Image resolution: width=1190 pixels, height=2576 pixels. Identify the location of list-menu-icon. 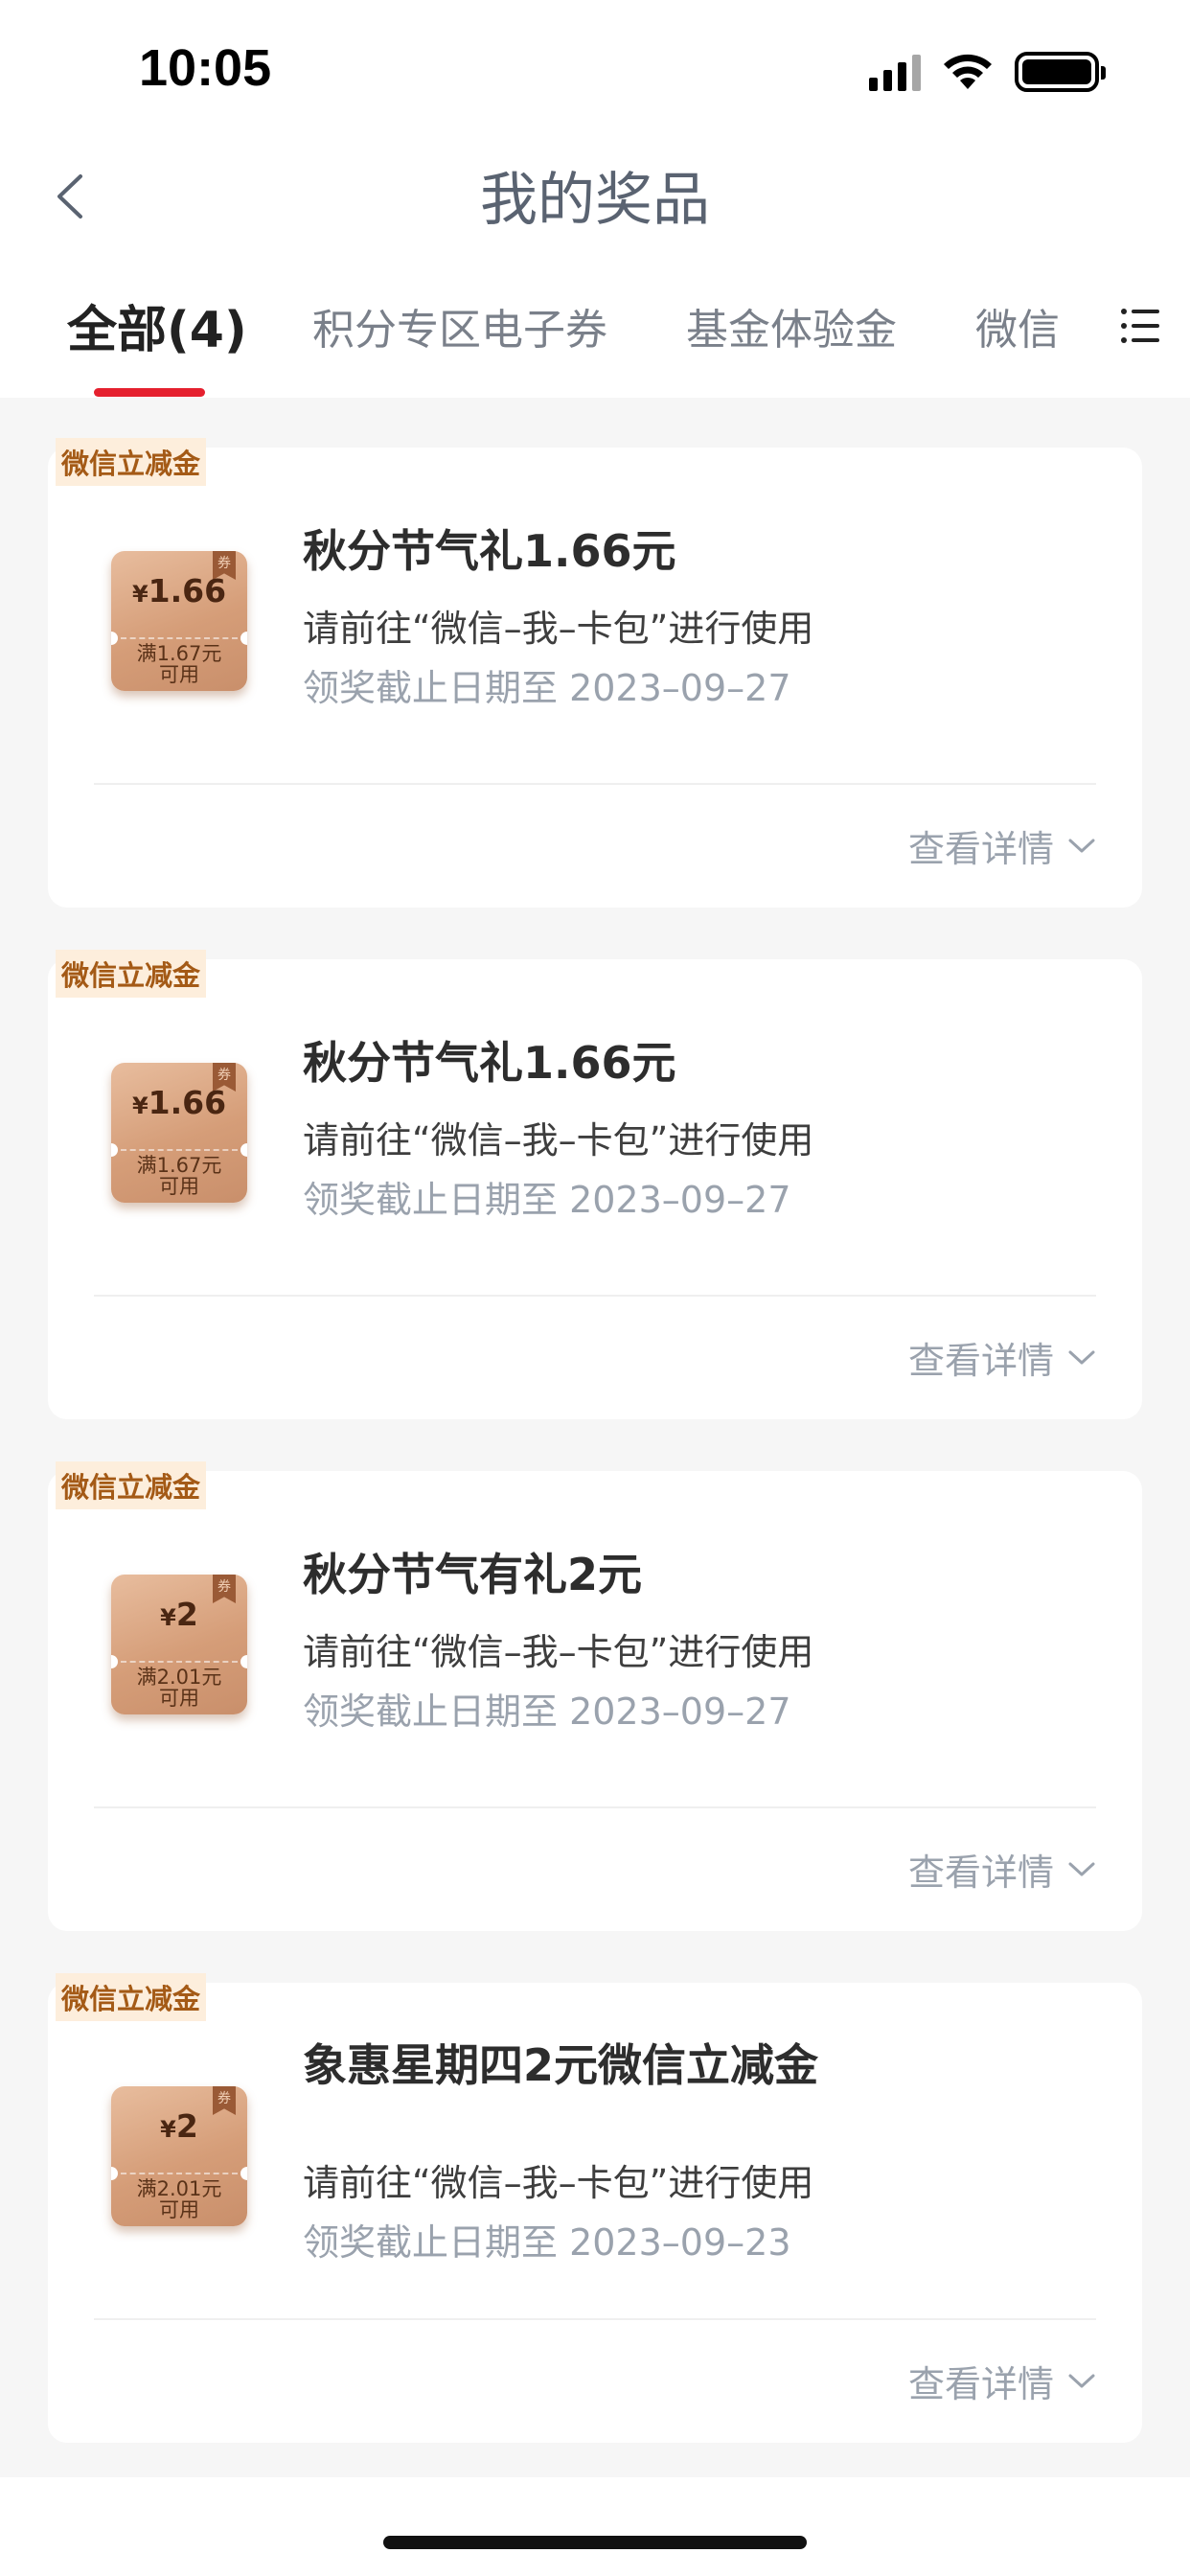
(1140, 326).